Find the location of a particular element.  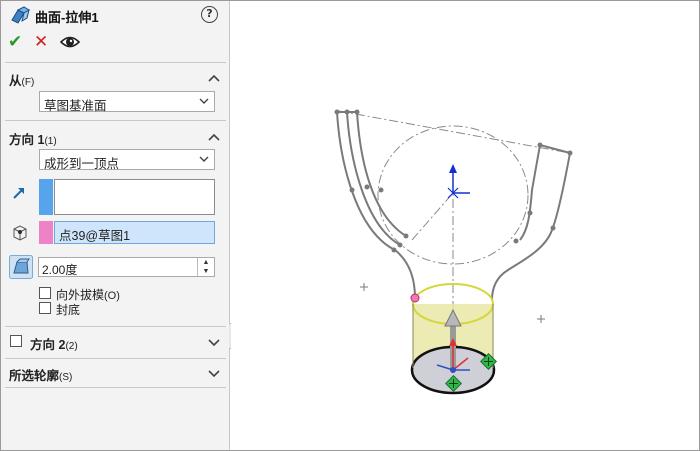

cap-end-checkbox is located at coordinates (45, 308).